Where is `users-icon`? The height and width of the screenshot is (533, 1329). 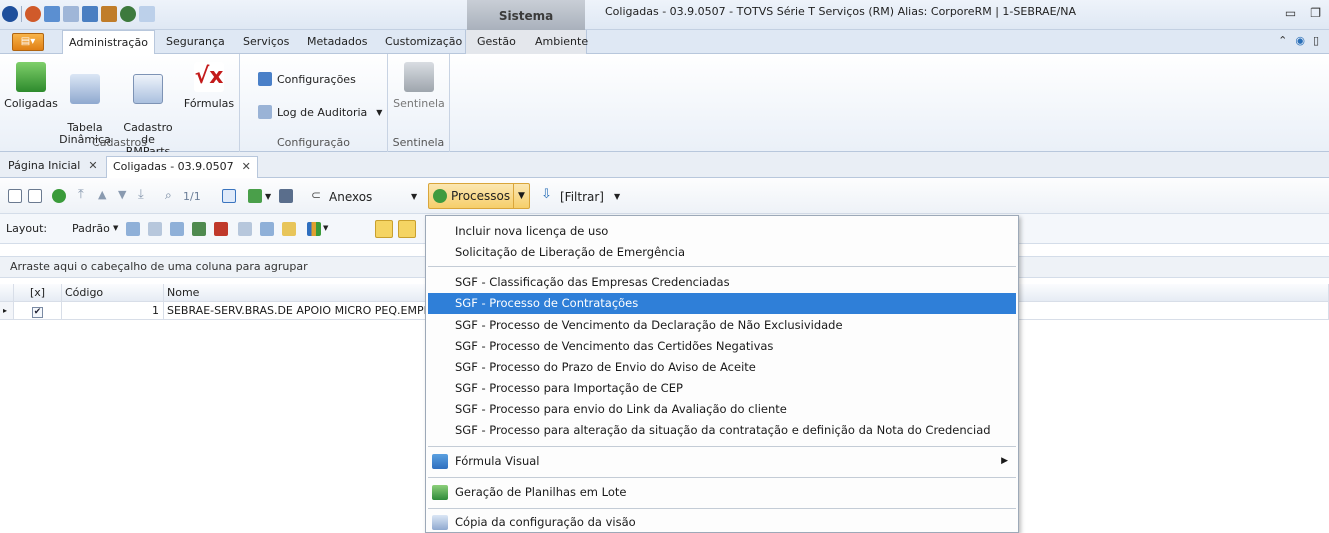 users-icon is located at coordinates (128, 14).